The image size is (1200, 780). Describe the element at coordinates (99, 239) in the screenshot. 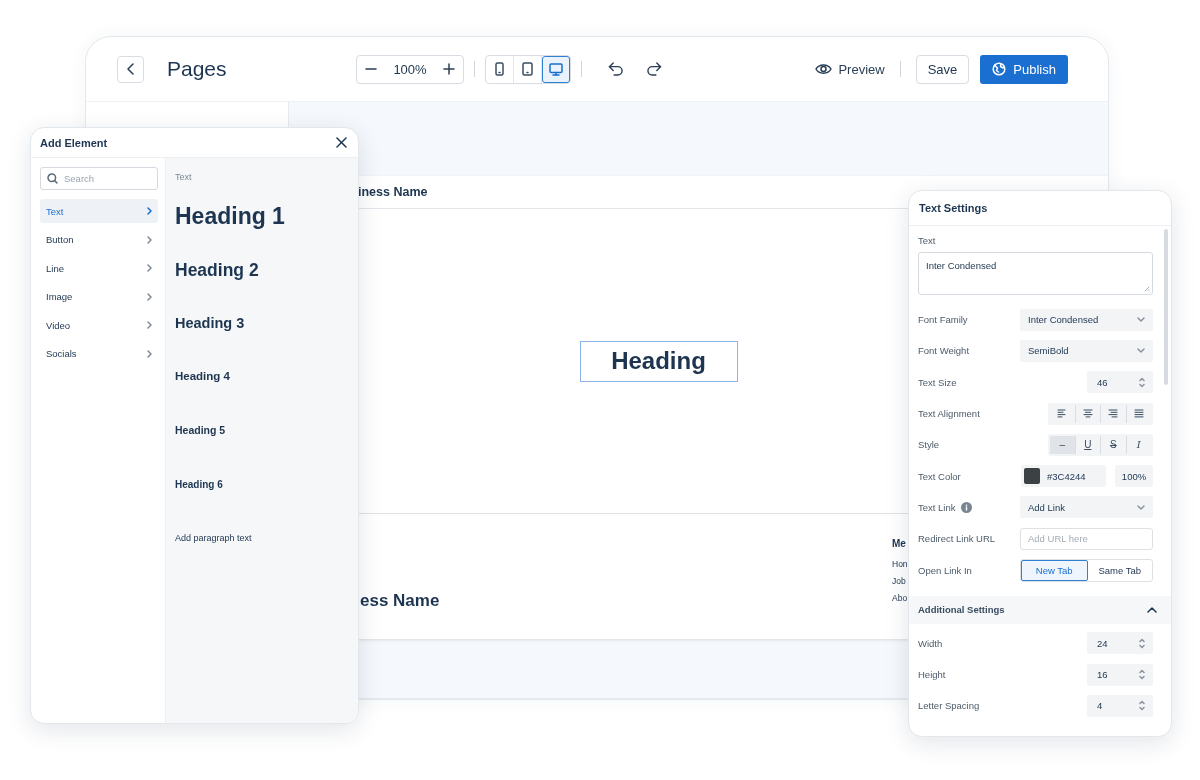

I see `category-item: Button` at that location.